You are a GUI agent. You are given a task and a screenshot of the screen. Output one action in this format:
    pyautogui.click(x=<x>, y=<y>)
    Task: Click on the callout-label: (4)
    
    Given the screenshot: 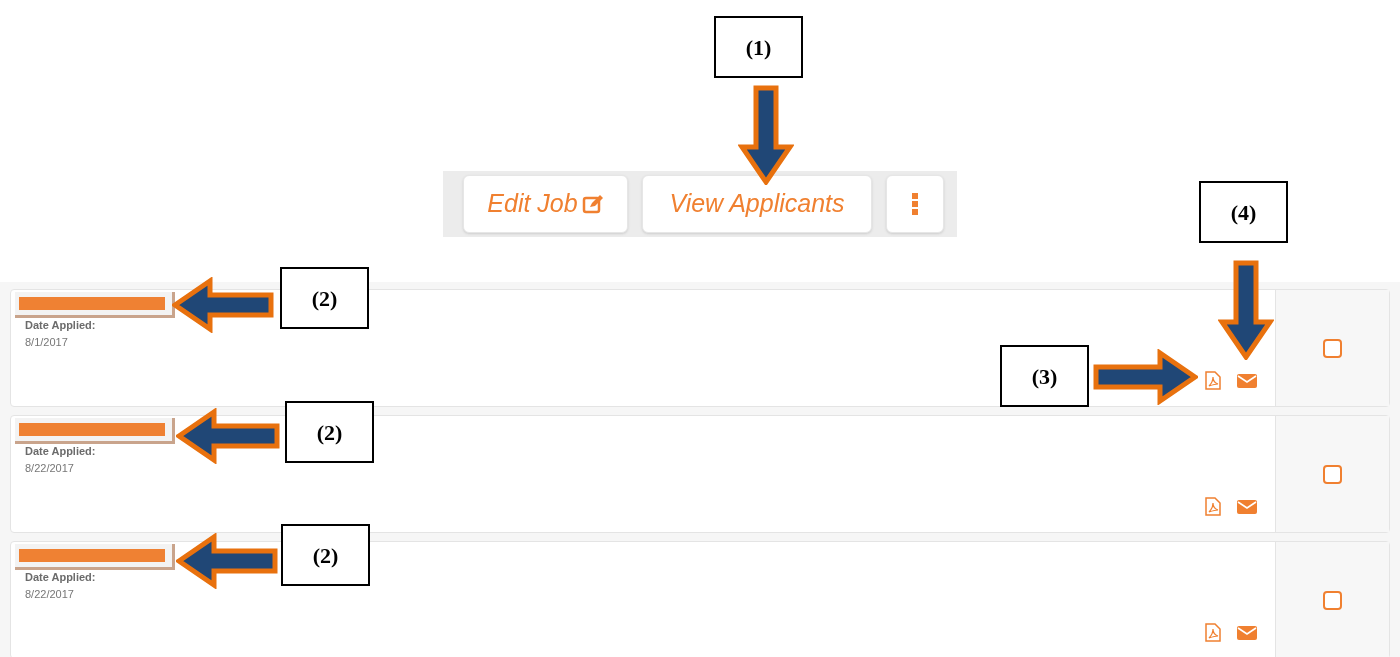 What is the action you would take?
    pyautogui.click(x=1243, y=212)
    